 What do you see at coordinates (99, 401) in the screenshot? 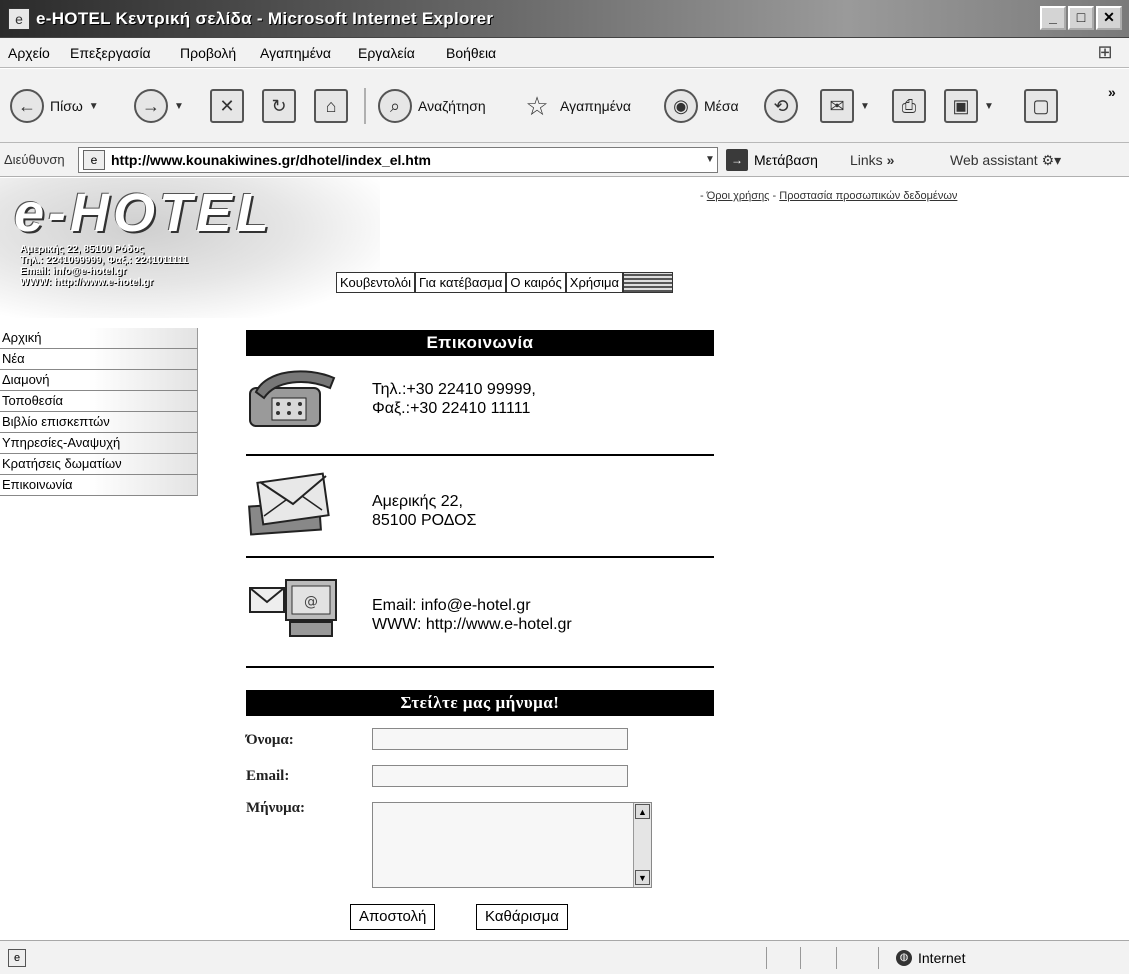
I see `left-menu-item-location: Τοποθεσία` at bounding box center [99, 401].